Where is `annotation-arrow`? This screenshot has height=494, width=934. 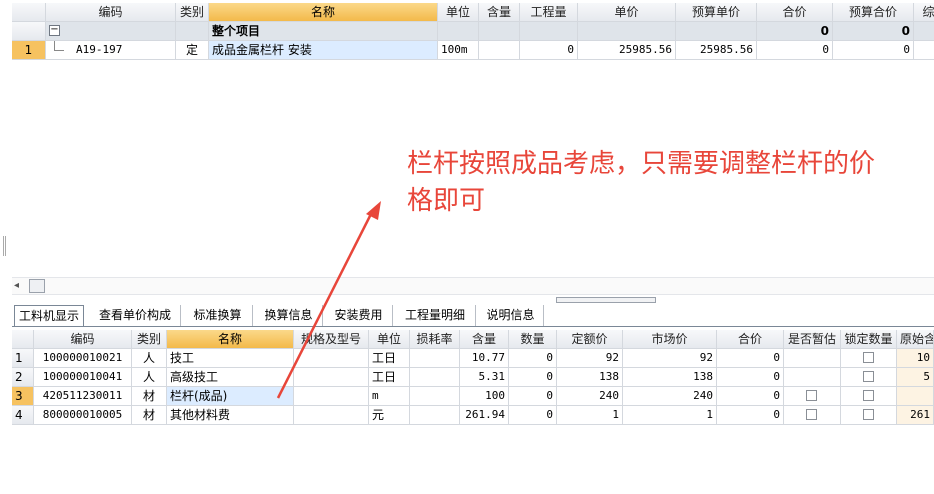 annotation-arrow is located at coordinates (328, 300).